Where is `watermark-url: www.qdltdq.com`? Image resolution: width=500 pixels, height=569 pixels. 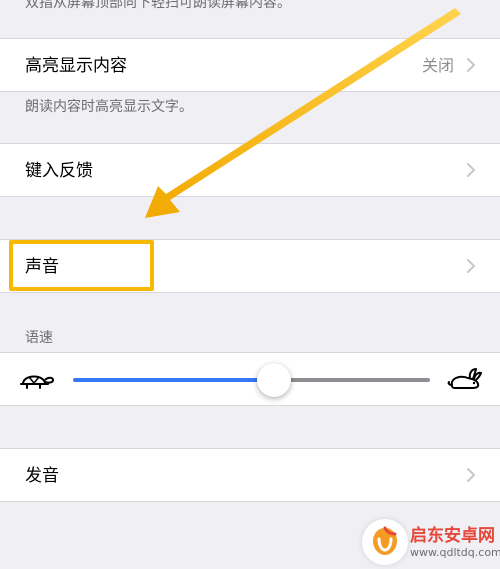
watermark-url: www.qdltdq.com is located at coordinates (455, 552).